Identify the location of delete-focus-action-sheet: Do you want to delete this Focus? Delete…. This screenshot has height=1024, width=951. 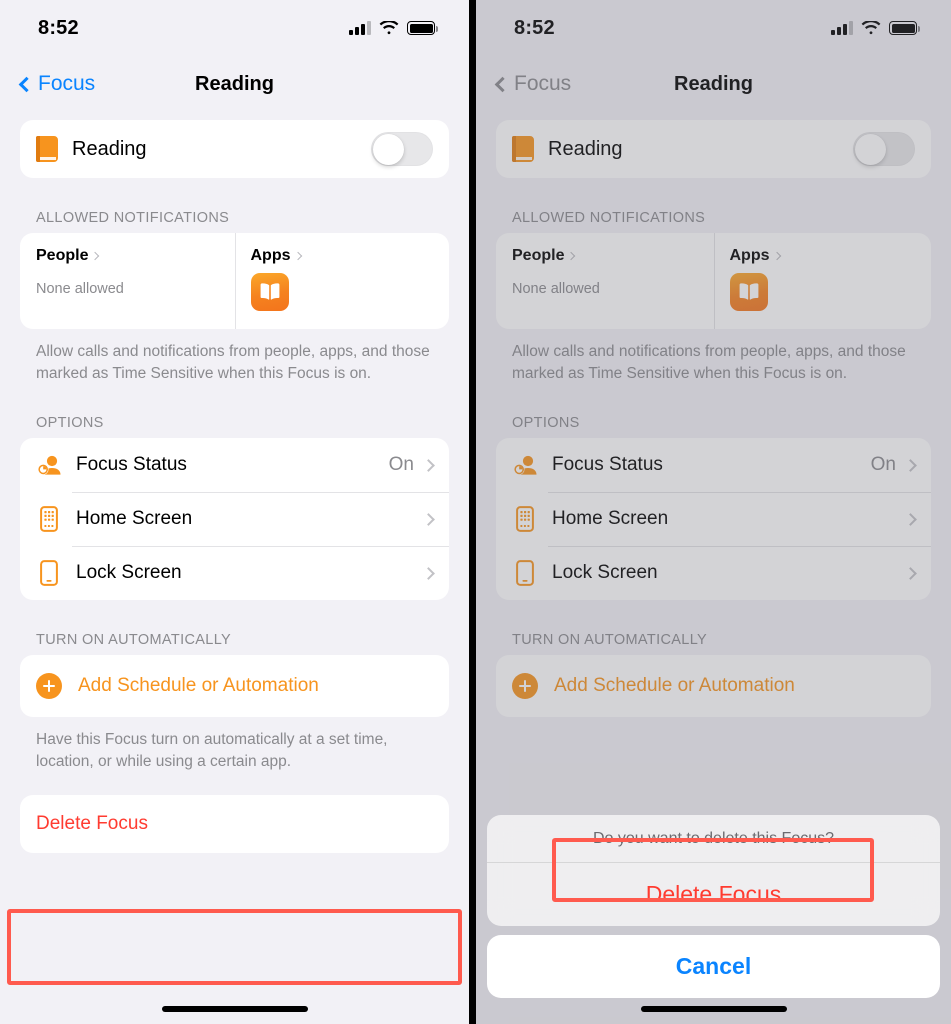
(713, 919).